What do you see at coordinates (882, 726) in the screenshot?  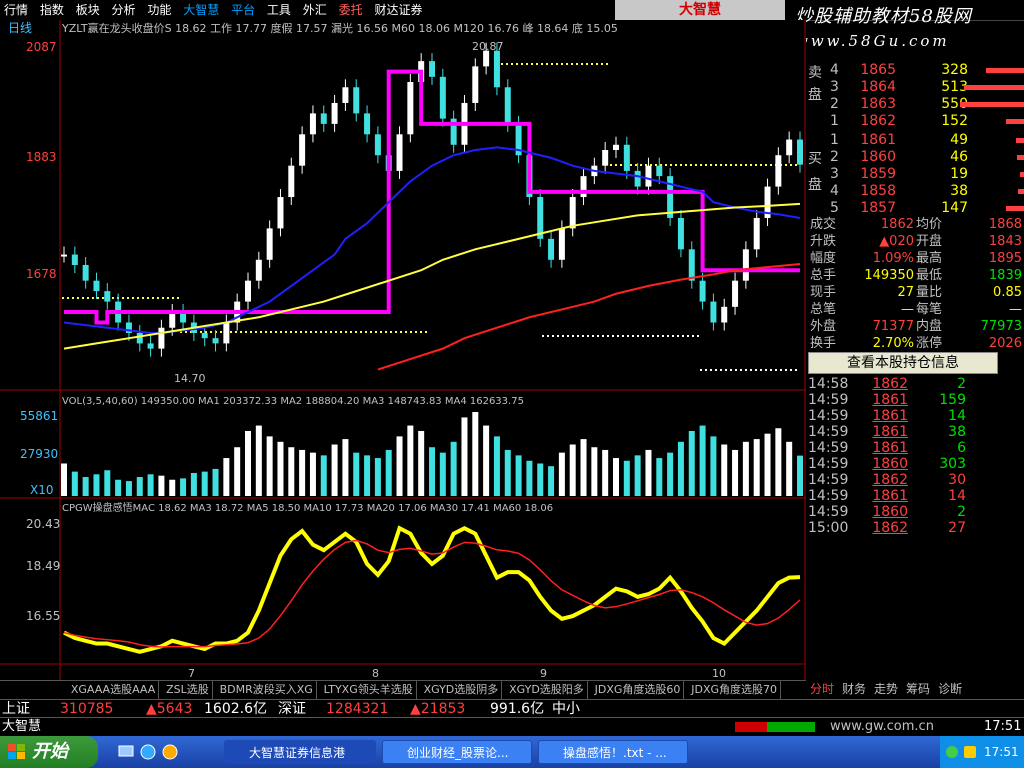 I see `website-url: www.gw.com.cn` at bounding box center [882, 726].